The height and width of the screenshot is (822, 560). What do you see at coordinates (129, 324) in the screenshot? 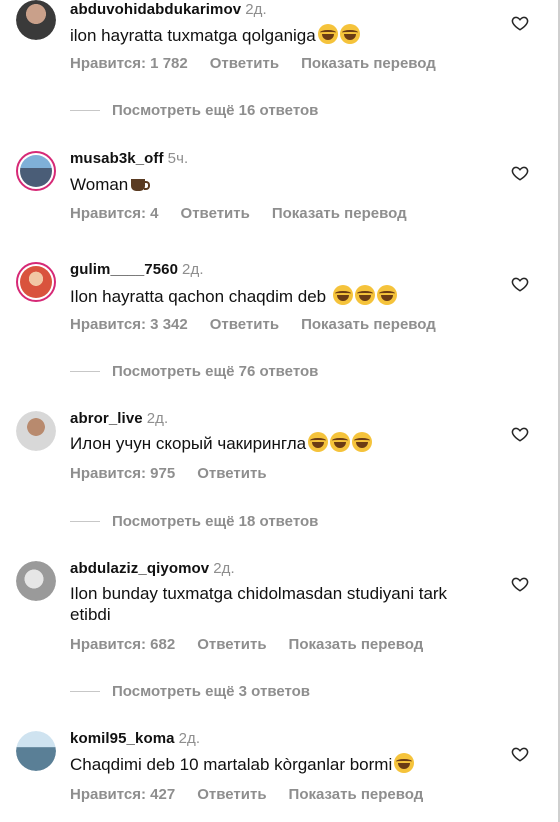
I see `like-count: Нравится: 3 342` at bounding box center [129, 324].